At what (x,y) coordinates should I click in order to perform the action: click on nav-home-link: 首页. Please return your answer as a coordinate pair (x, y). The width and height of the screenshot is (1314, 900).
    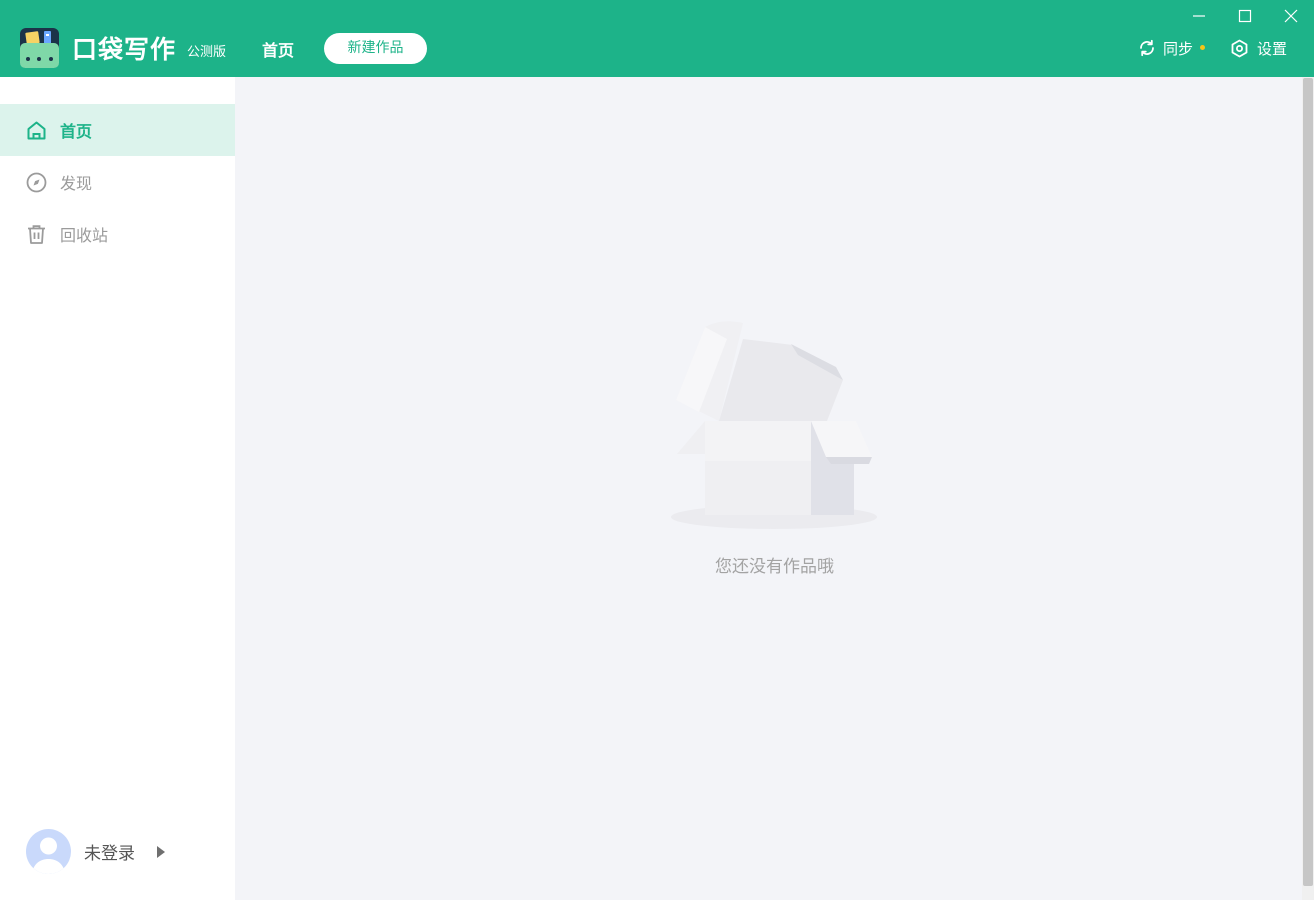
    Looking at the image, I should click on (278, 49).